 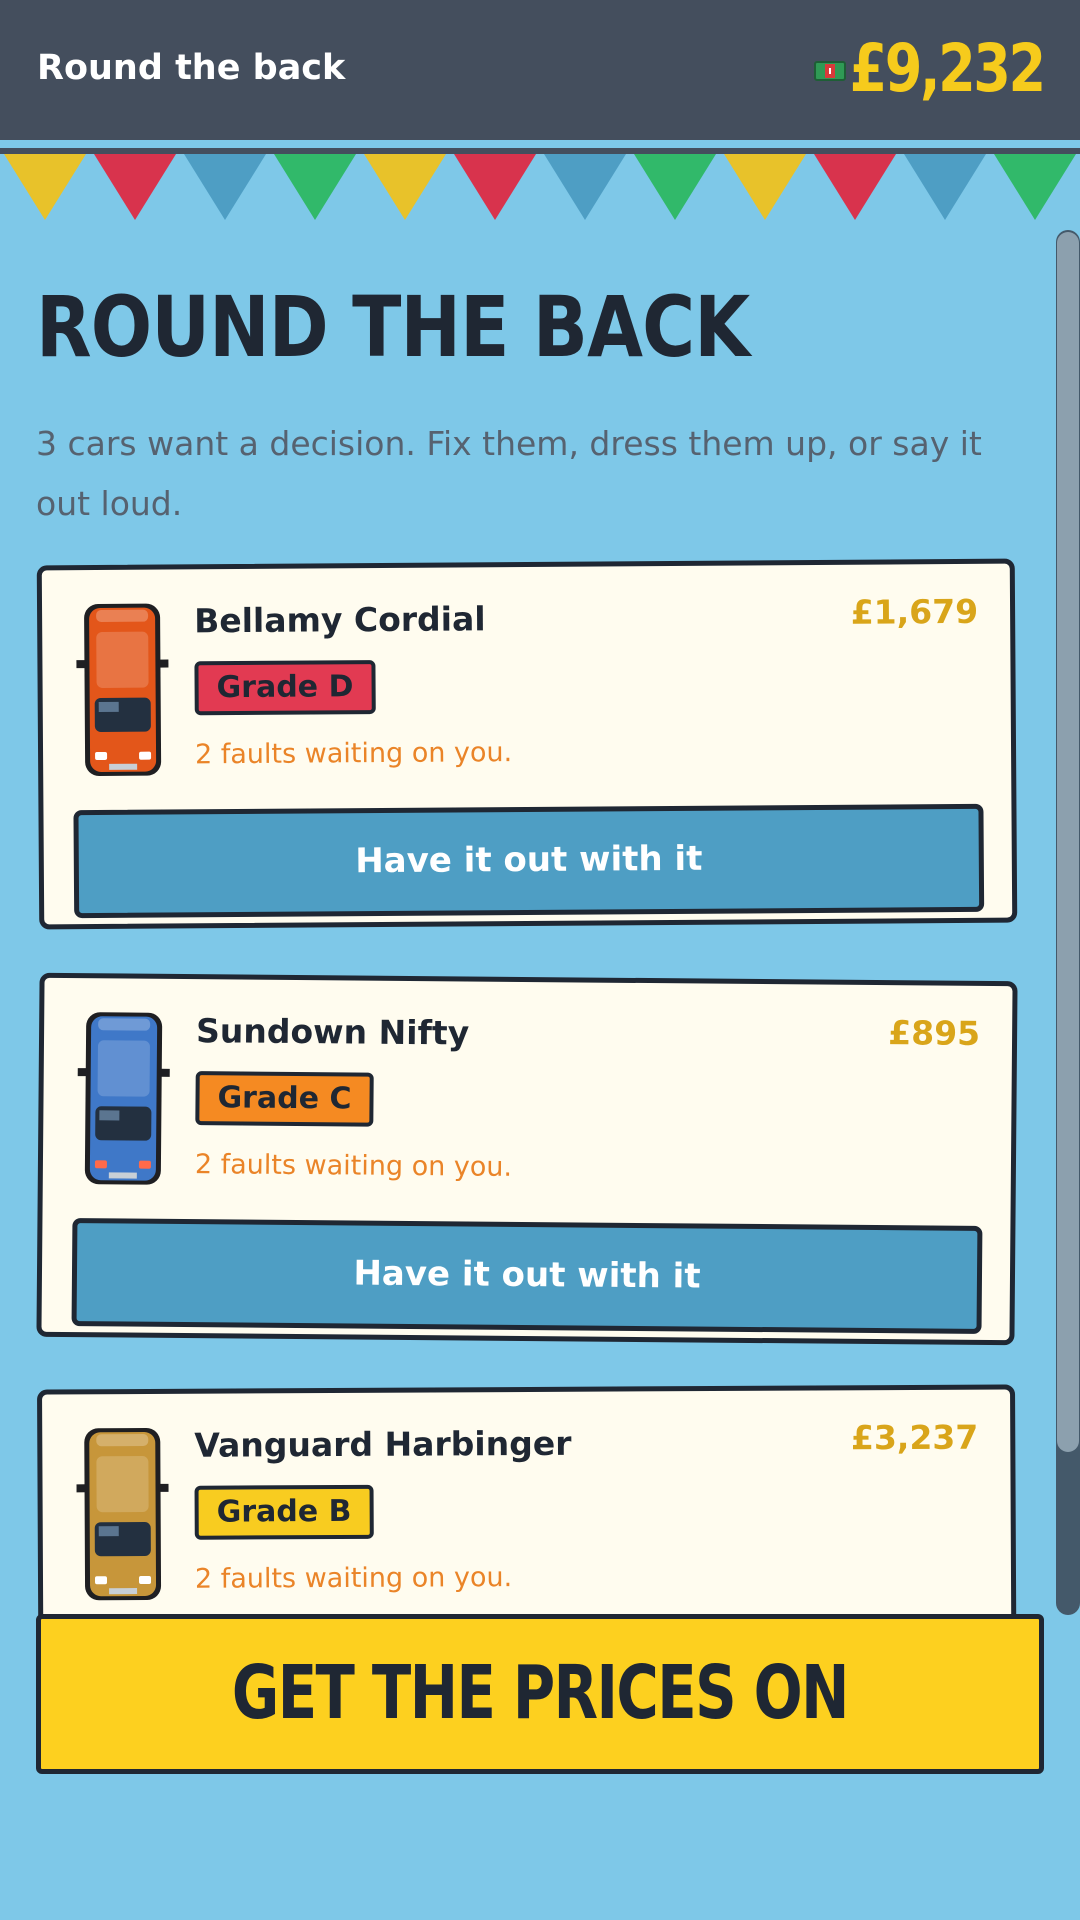 I want to click on get-prices-label: GET THE PRICES ON, so click(x=540, y=1693).